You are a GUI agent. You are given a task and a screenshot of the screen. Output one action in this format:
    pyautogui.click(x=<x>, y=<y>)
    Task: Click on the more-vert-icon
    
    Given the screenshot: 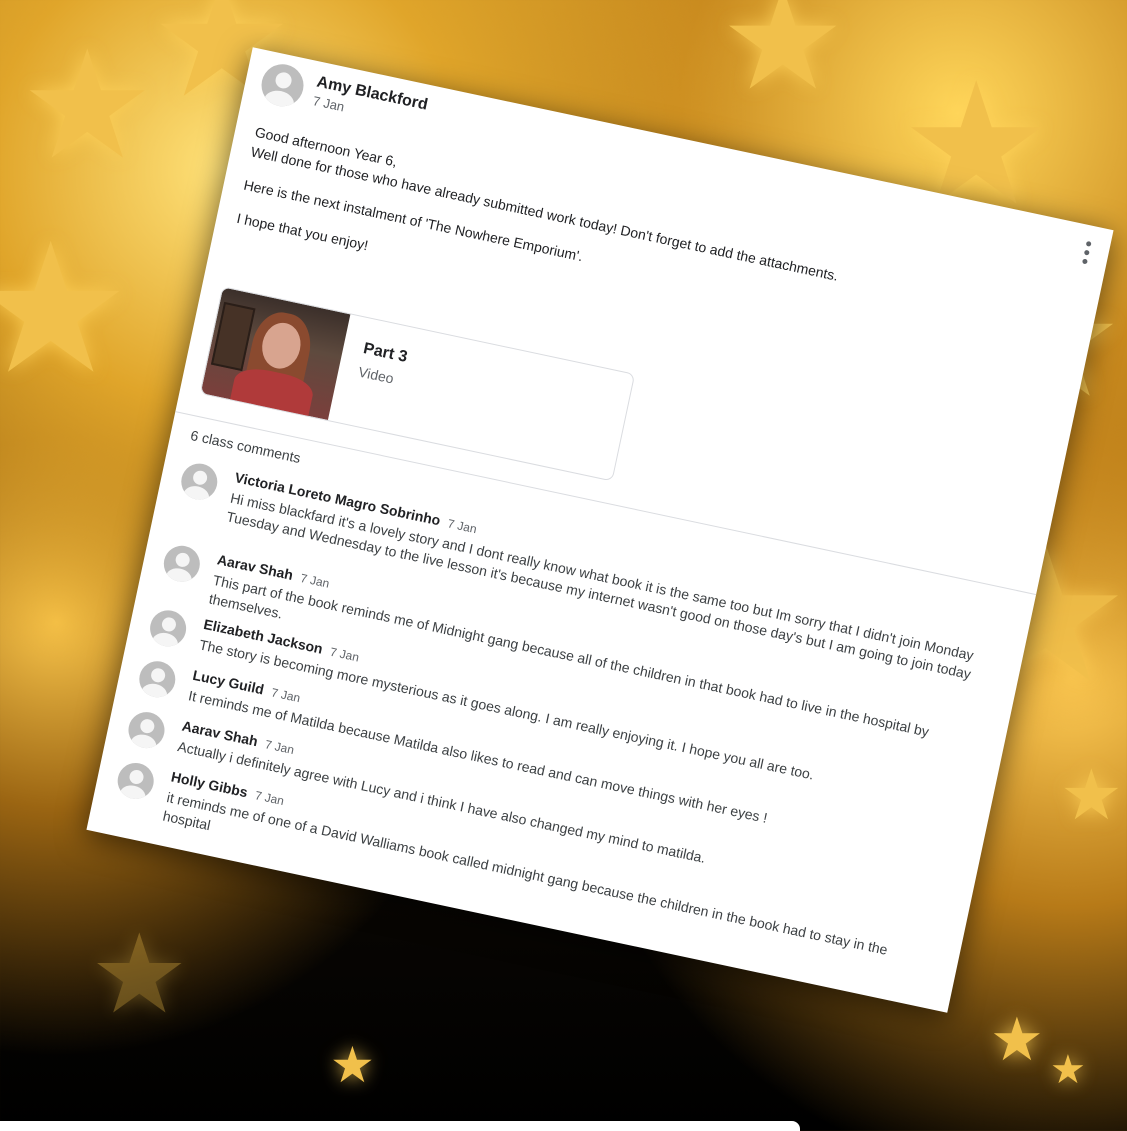 What is the action you would take?
    pyautogui.click(x=1087, y=252)
    